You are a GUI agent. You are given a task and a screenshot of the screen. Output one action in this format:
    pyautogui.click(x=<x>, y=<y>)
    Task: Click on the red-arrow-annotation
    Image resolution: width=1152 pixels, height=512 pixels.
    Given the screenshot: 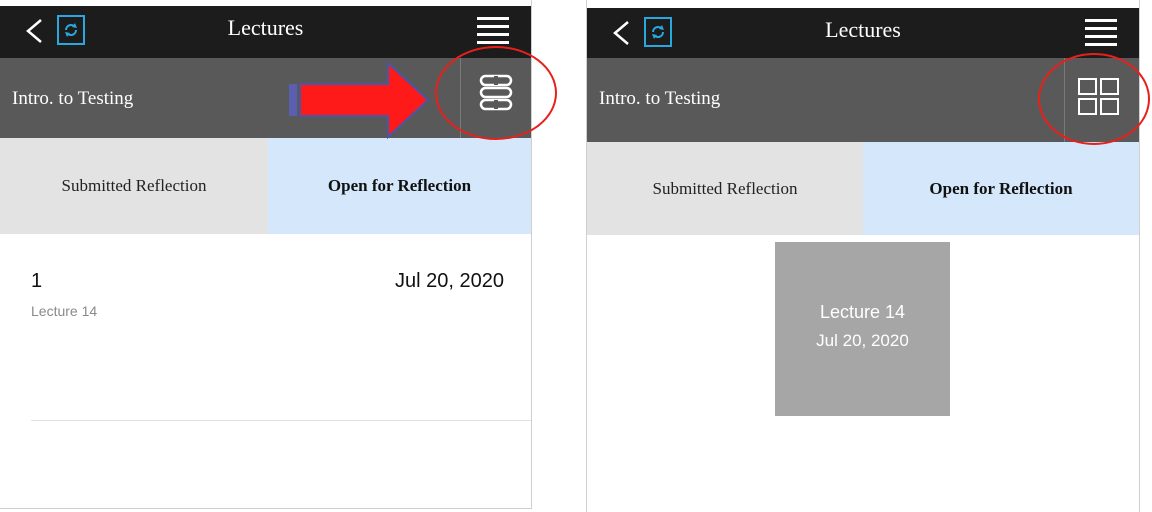 What is the action you would take?
    pyautogui.click(x=359, y=100)
    